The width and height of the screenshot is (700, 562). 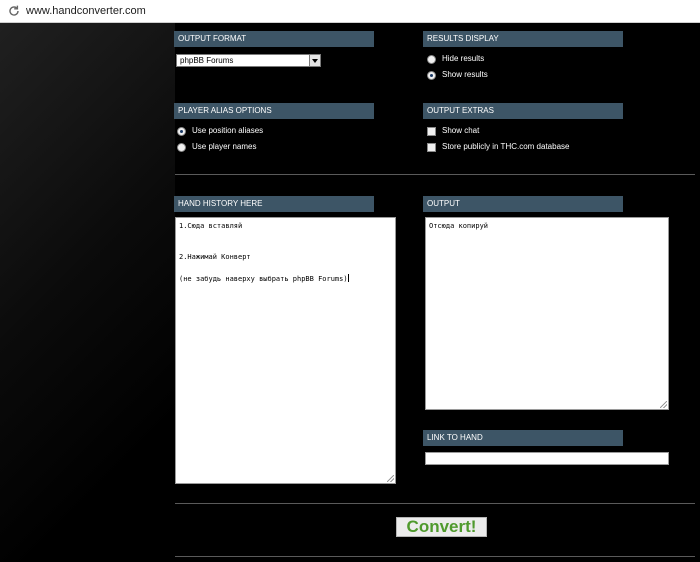 I want to click on reload-icon, so click(x=14, y=11).